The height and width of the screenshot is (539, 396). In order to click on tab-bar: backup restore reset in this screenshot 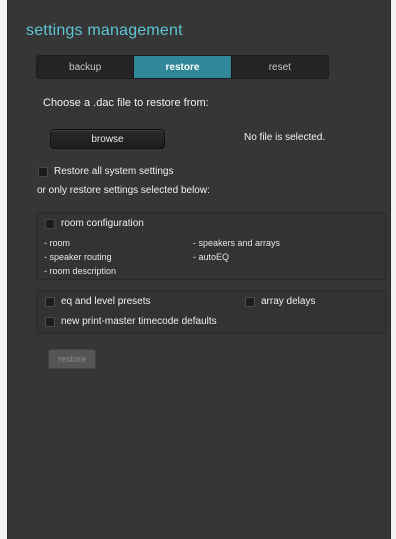, I will do `click(182, 67)`.